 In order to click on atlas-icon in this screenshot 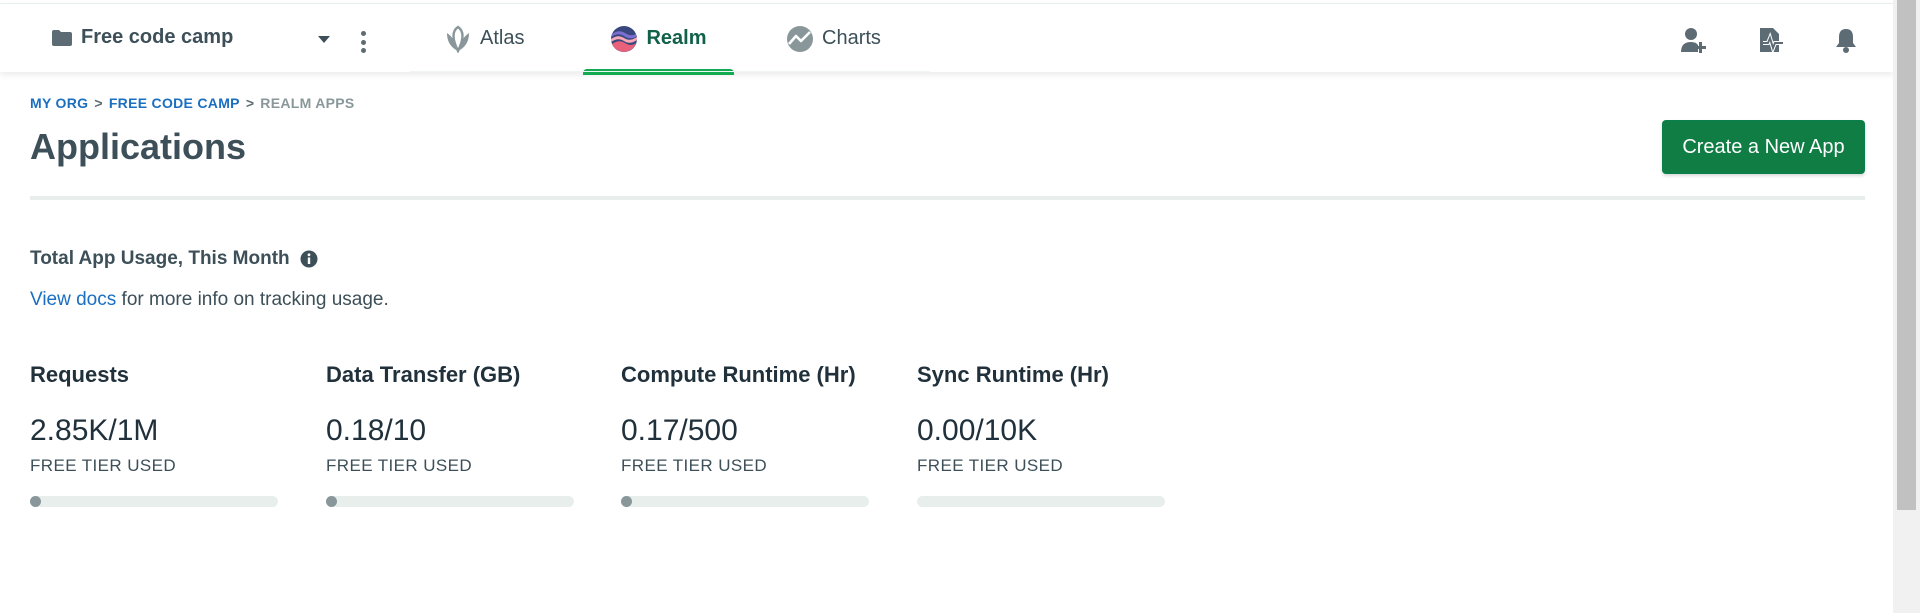, I will do `click(458, 39)`.